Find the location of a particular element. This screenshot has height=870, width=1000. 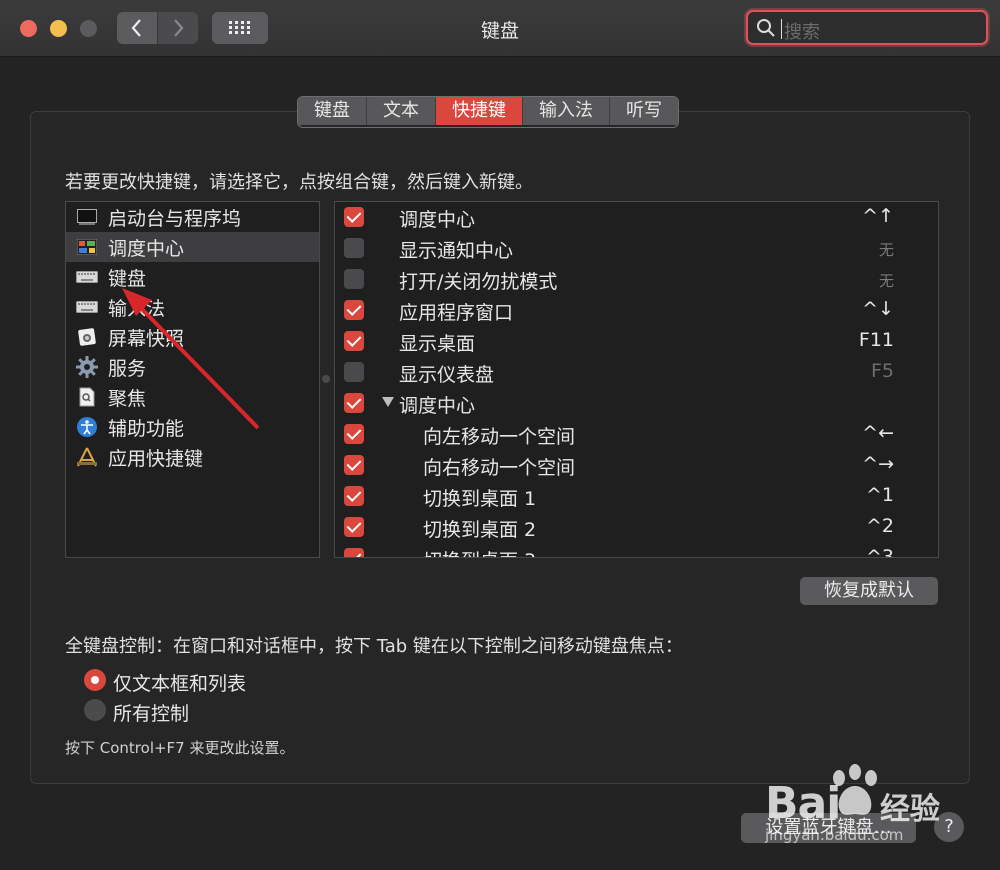

shortcut-label: 向左移动一个空间 is located at coordinates (499, 437).